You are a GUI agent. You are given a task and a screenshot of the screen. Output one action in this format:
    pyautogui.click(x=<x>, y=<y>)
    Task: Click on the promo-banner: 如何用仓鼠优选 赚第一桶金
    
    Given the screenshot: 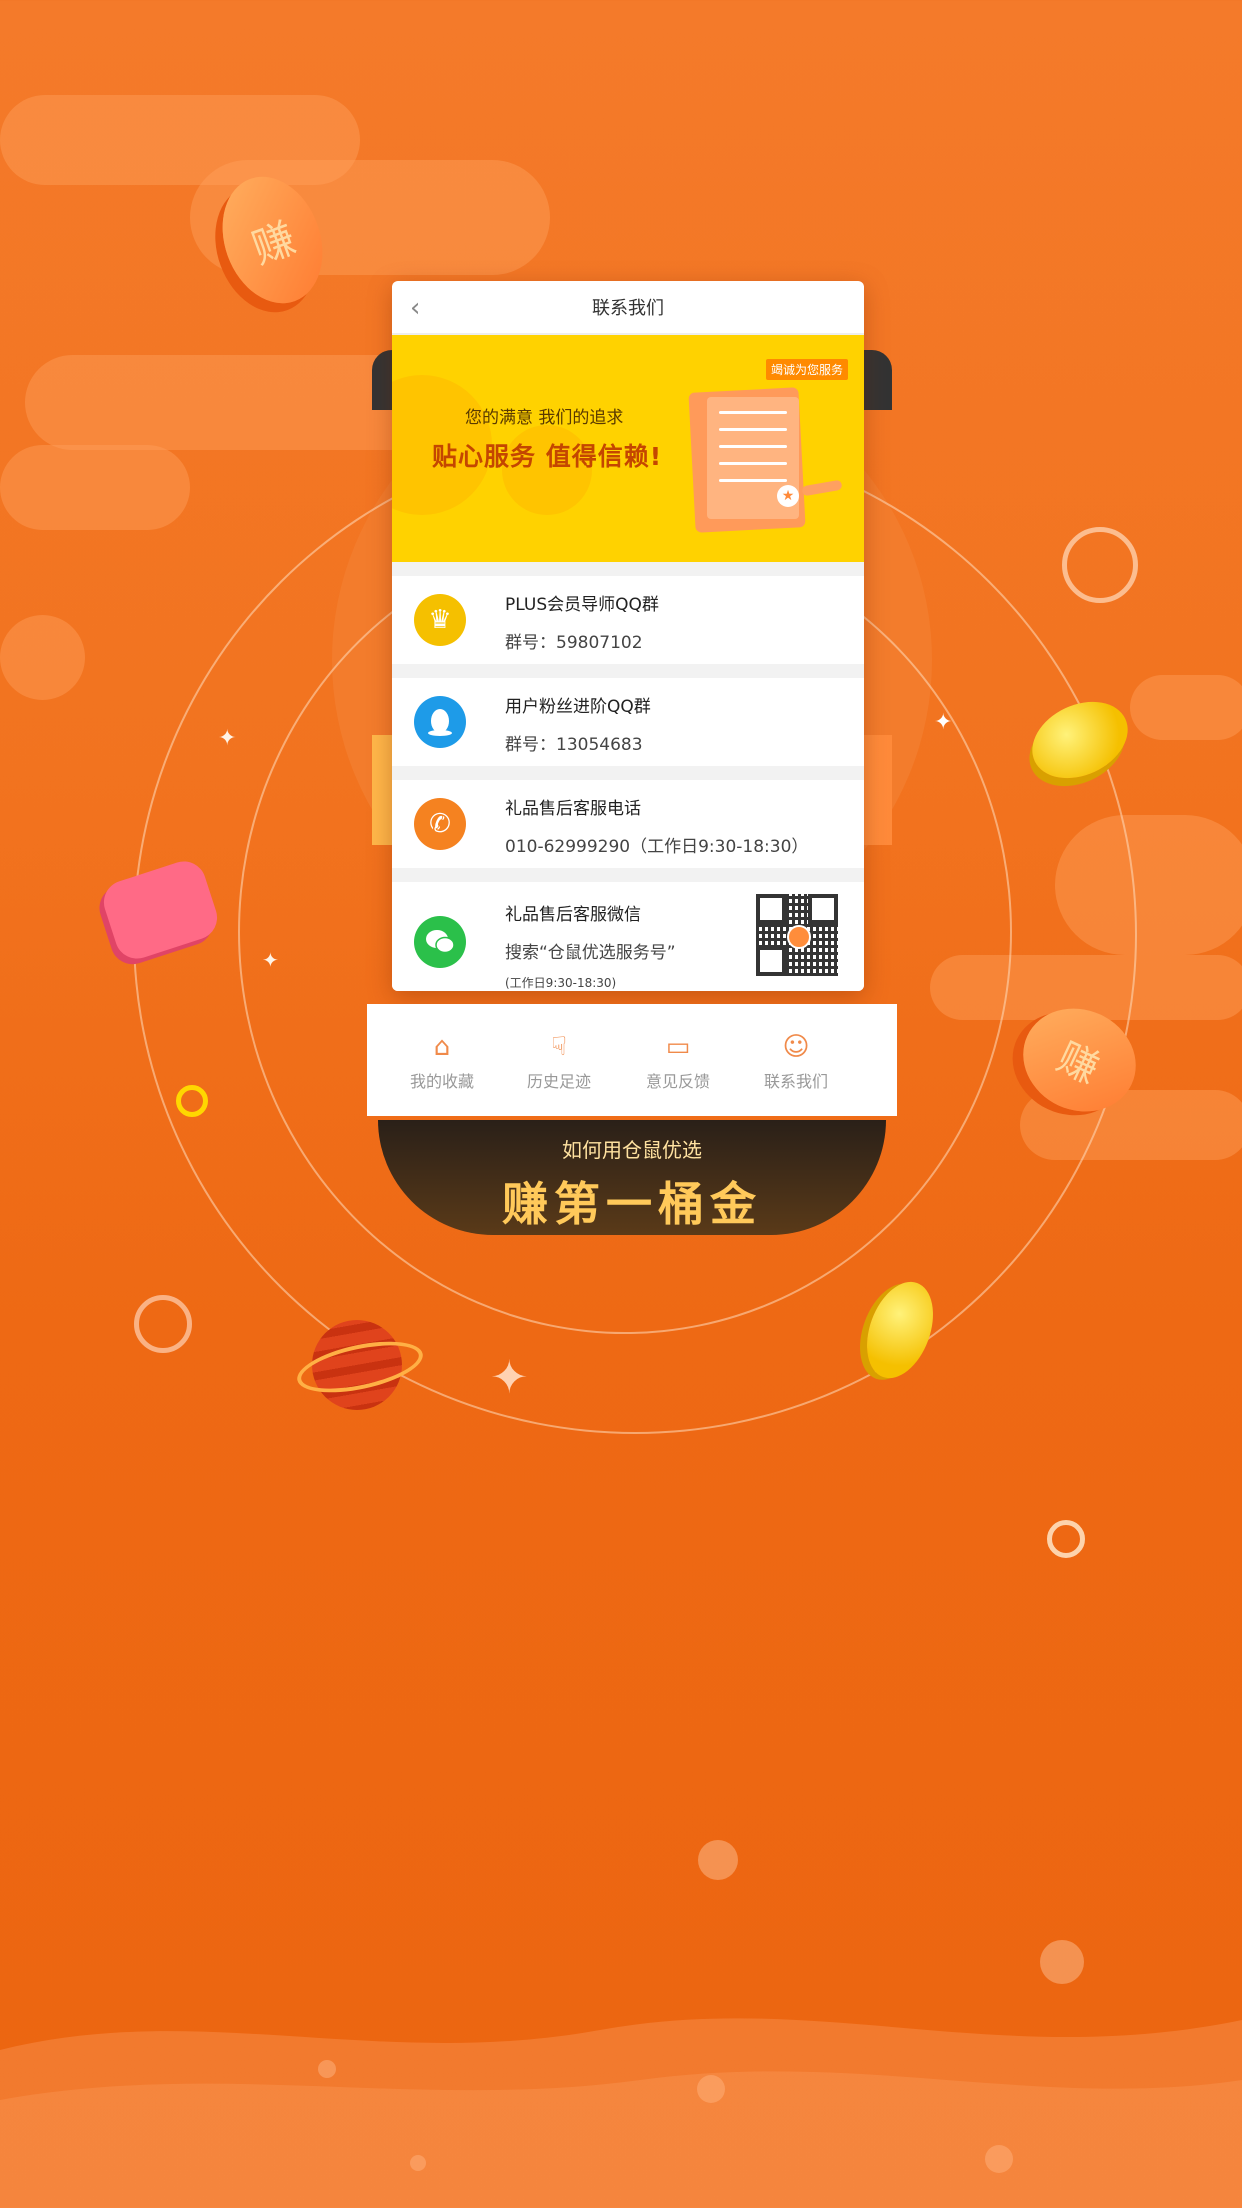 What is the action you would take?
    pyautogui.click(x=632, y=1177)
    